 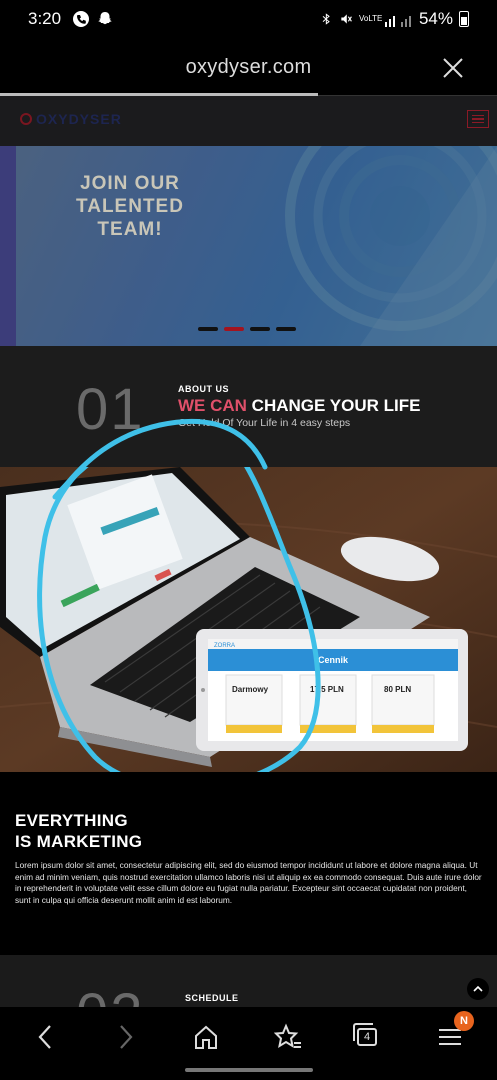 I want to click on status-left-icons, so click(x=93, y=19).